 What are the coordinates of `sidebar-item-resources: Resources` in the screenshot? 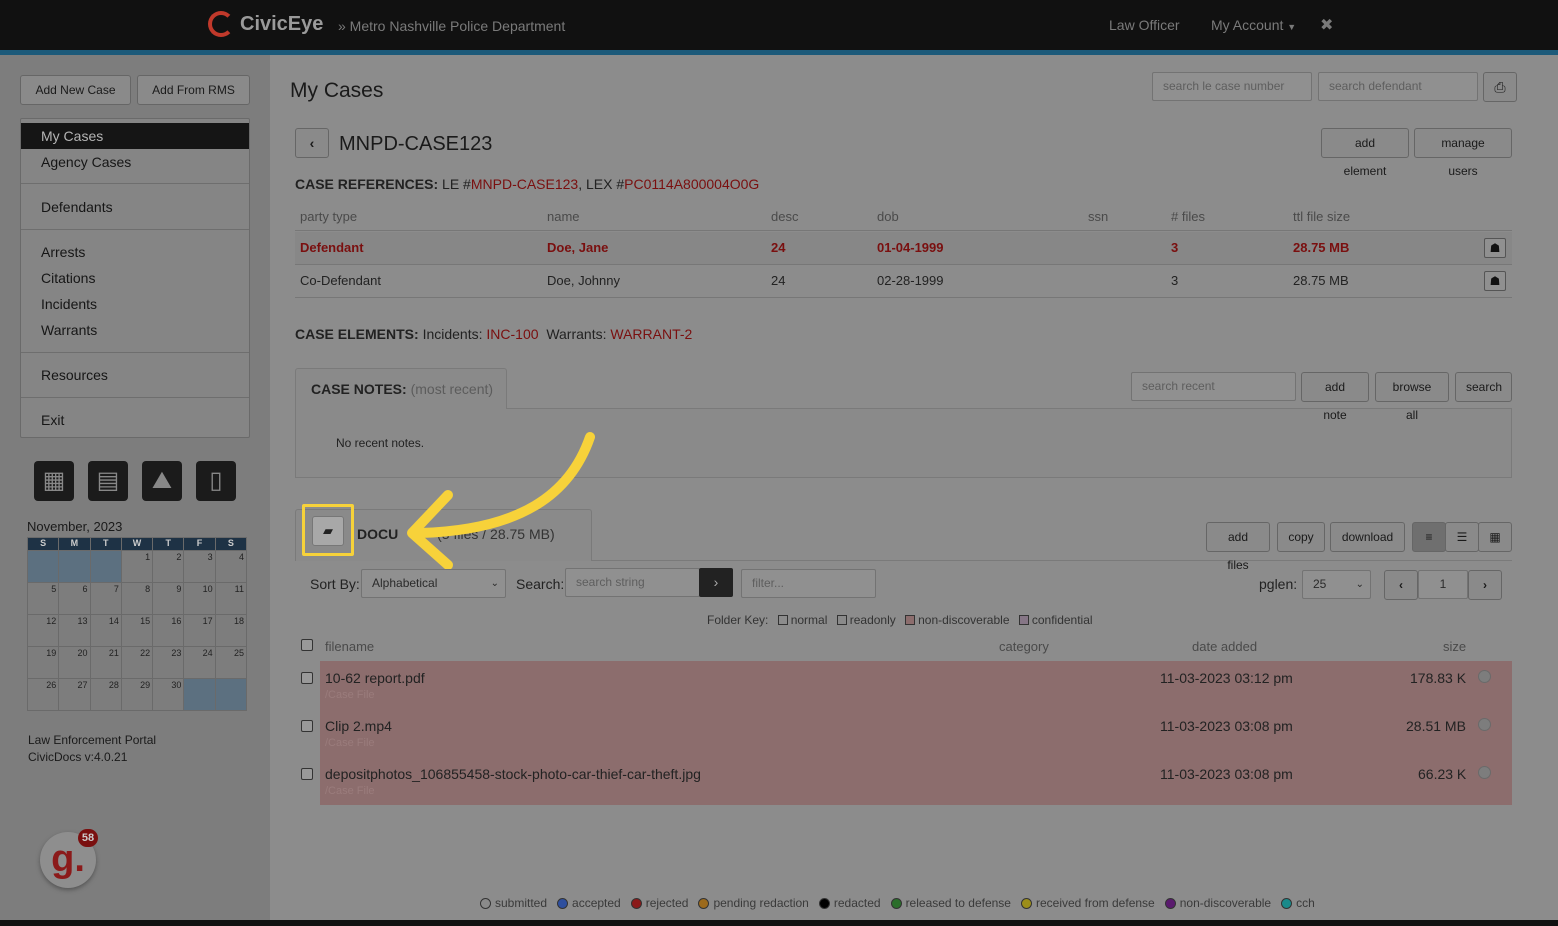 It's located at (74, 375).